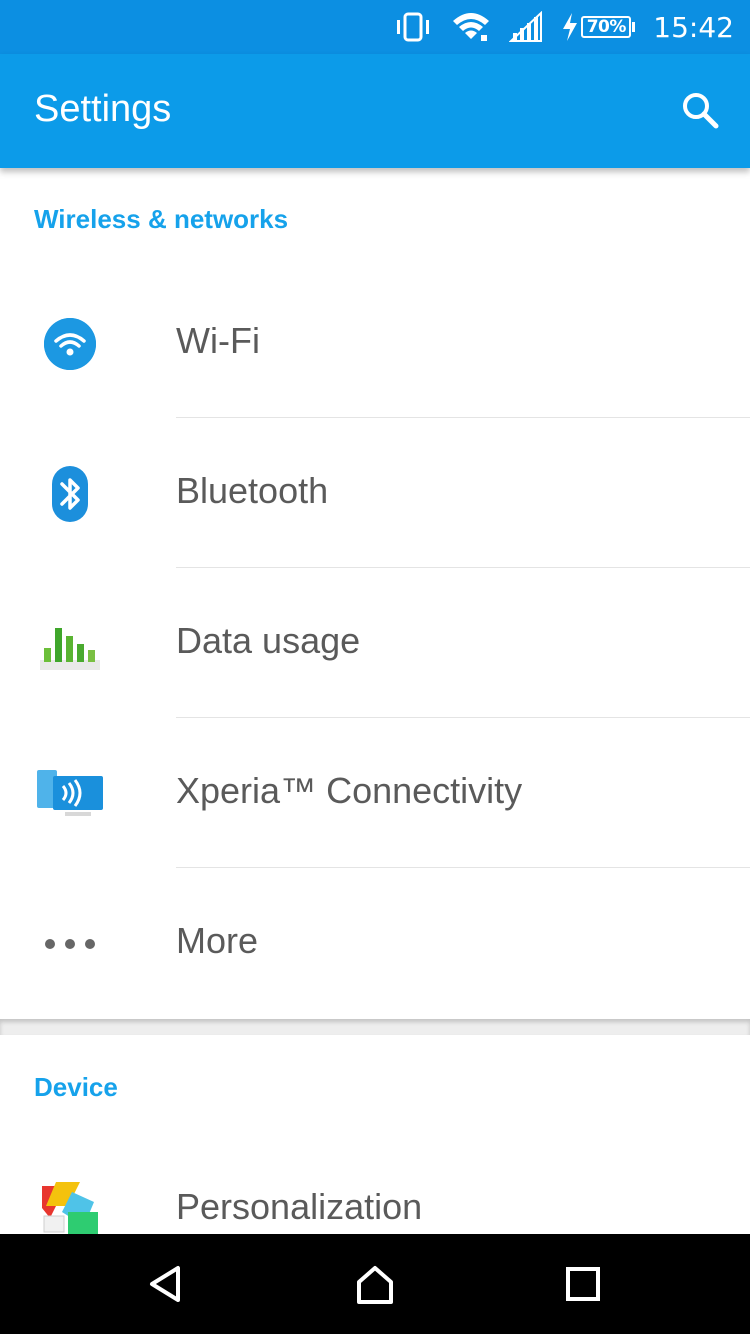 The width and height of the screenshot is (750, 1334). What do you see at coordinates (471, 27) in the screenshot?
I see `wifi-signal-icon` at bounding box center [471, 27].